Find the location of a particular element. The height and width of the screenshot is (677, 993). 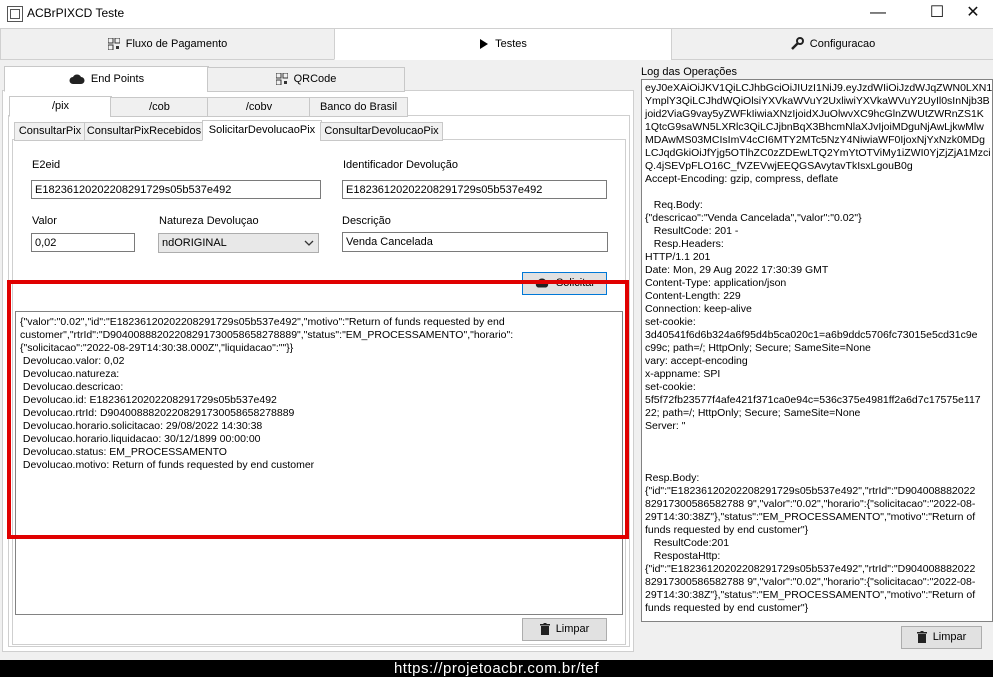

identificador-devolucao-input: E18236120202208291729s05b537e492 is located at coordinates (474, 189).